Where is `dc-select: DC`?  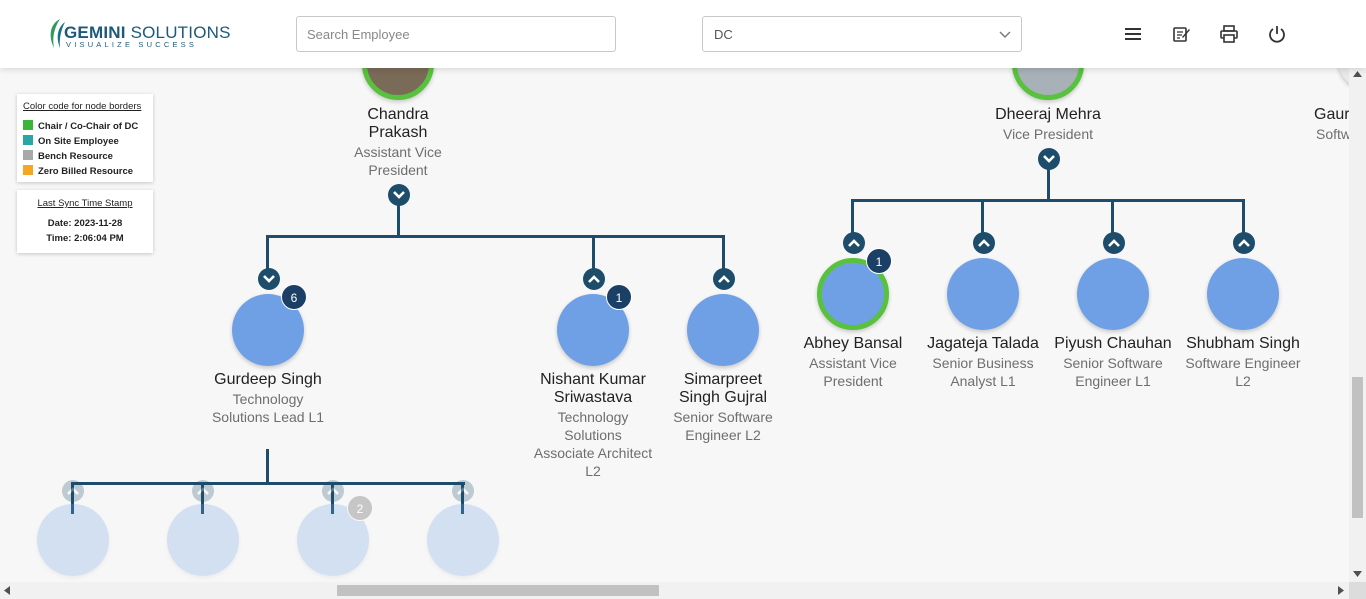 dc-select: DC is located at coordinates (862, 34).